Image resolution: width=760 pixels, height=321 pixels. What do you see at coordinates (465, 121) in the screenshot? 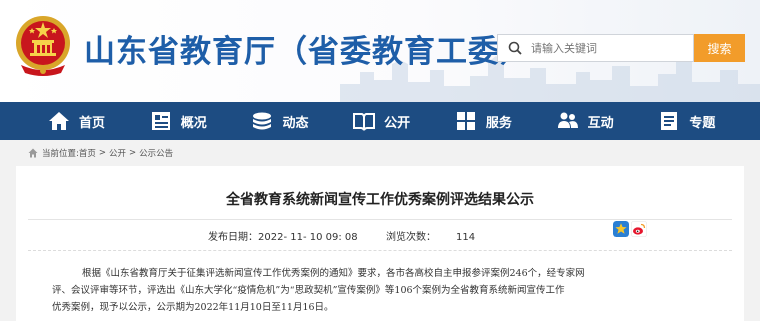
I see `service-icon` at bounding box center [465, 121].